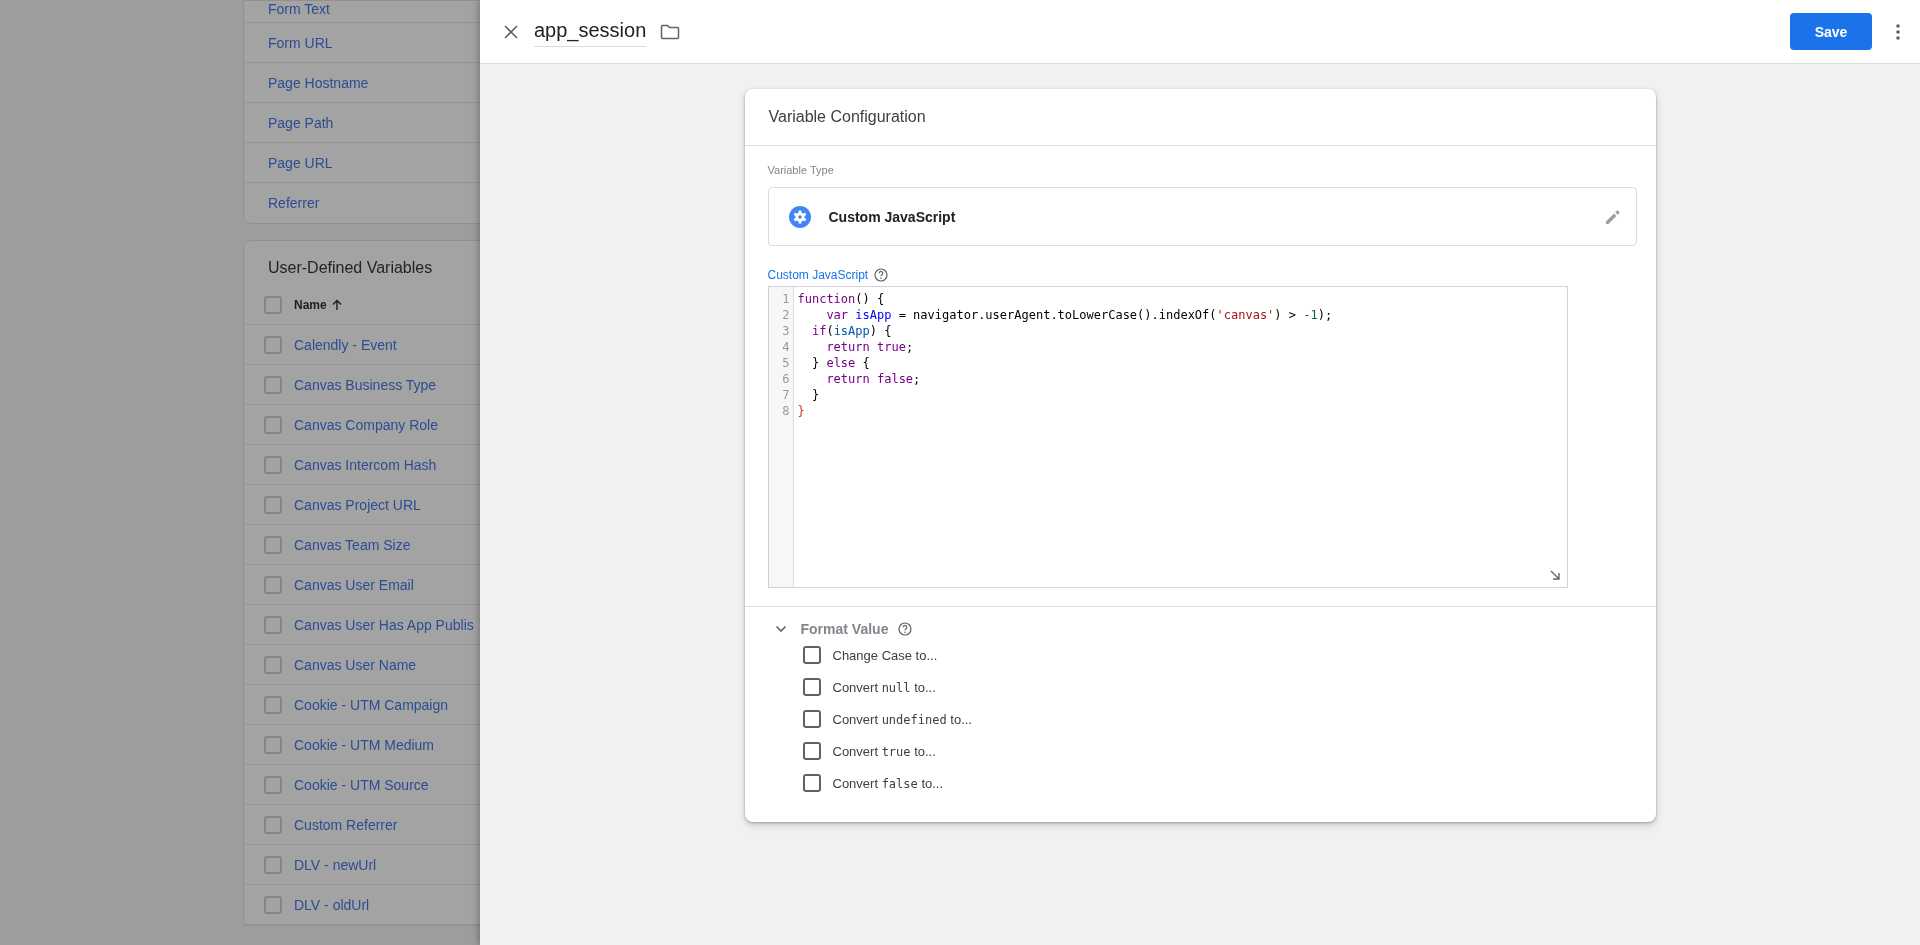  Describe the element at coordinates (1612, 216) in the screenshot. I see `edit-pencil-icon` at that location.